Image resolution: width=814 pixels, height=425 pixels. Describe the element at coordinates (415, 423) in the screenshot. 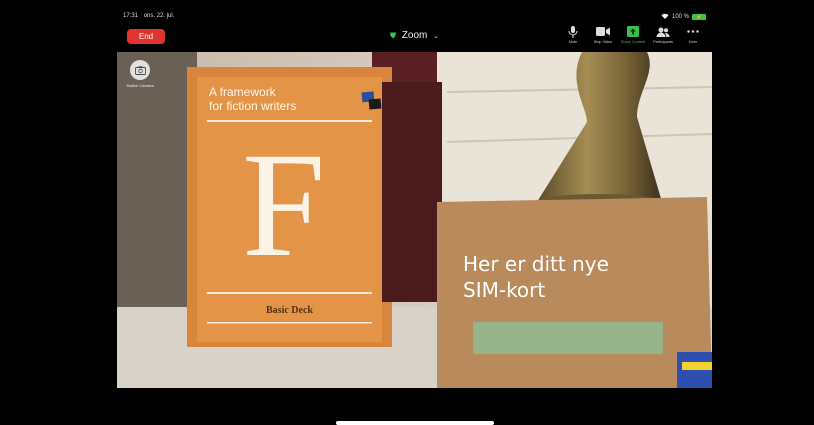

I see `home-indicator` at that location.